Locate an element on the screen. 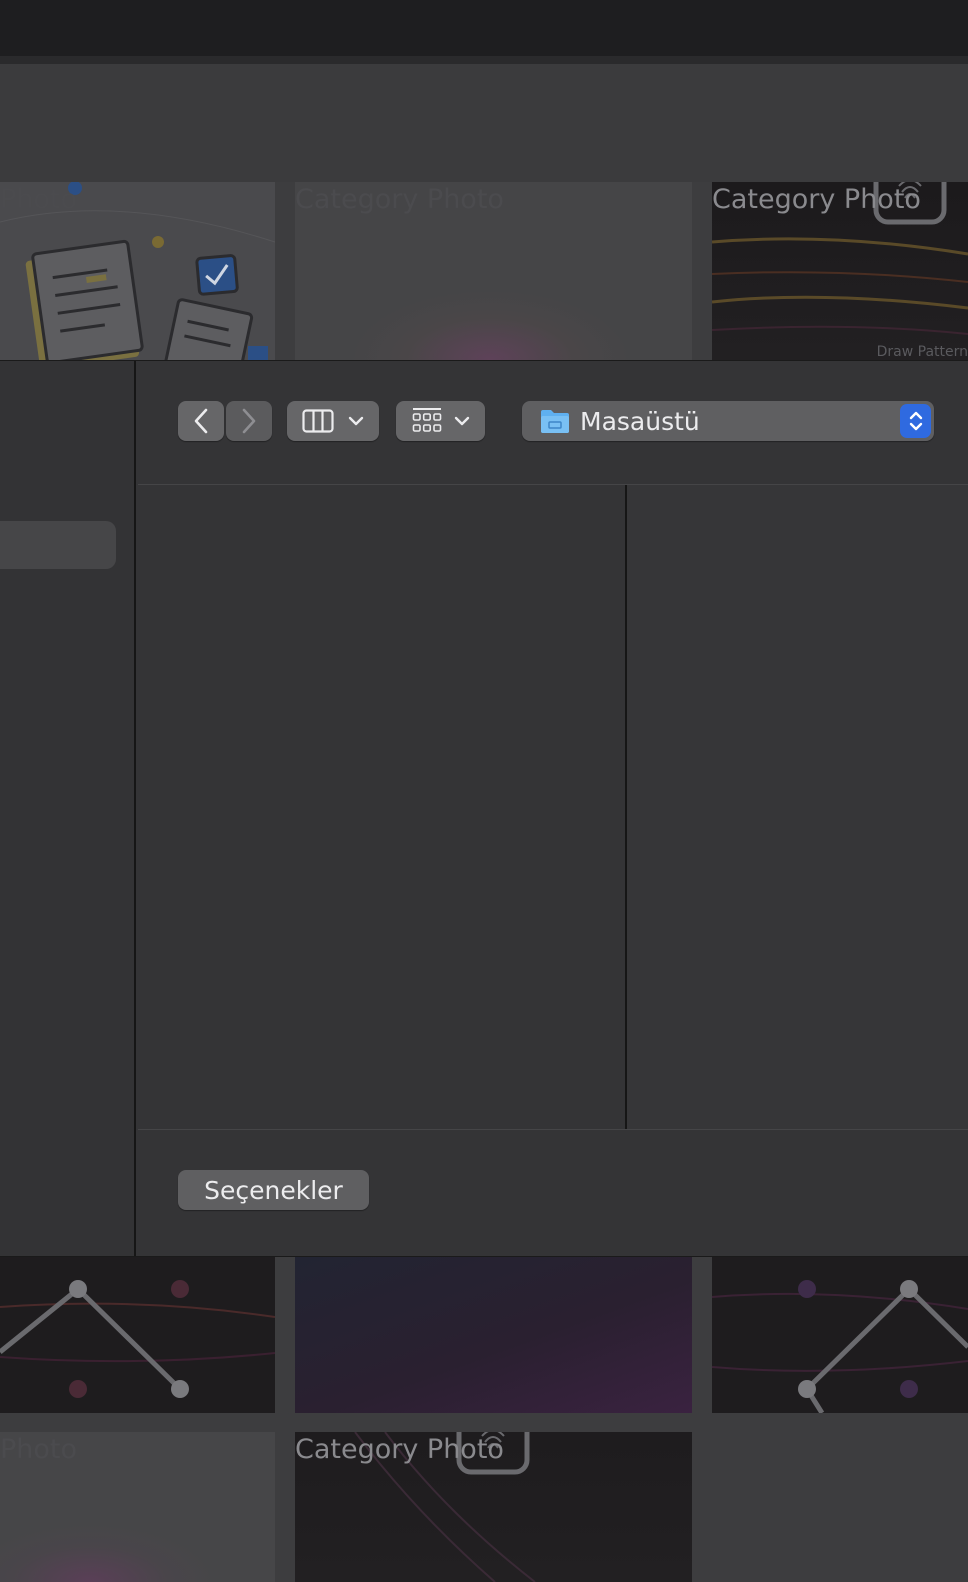 This screenshot has width=968, height=1582. up-down-chevron-icon is located at coordinates (915, 421).